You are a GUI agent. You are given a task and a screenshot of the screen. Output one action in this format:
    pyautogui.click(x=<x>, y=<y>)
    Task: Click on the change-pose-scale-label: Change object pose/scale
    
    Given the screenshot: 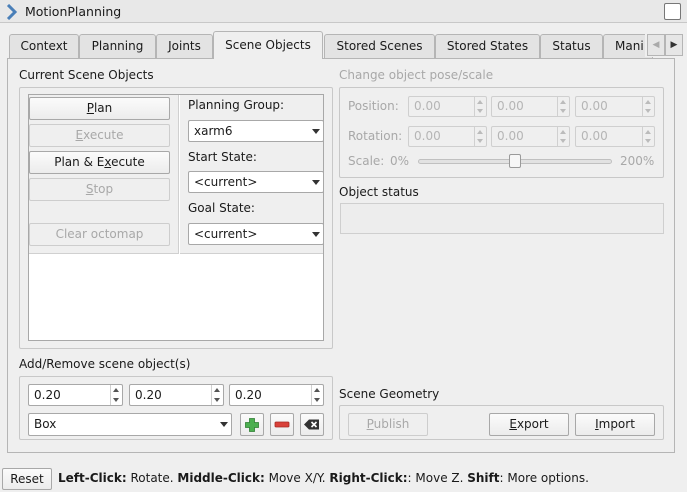 What is the action you would take?
    pyautogui.click(x=416, y=75)
    